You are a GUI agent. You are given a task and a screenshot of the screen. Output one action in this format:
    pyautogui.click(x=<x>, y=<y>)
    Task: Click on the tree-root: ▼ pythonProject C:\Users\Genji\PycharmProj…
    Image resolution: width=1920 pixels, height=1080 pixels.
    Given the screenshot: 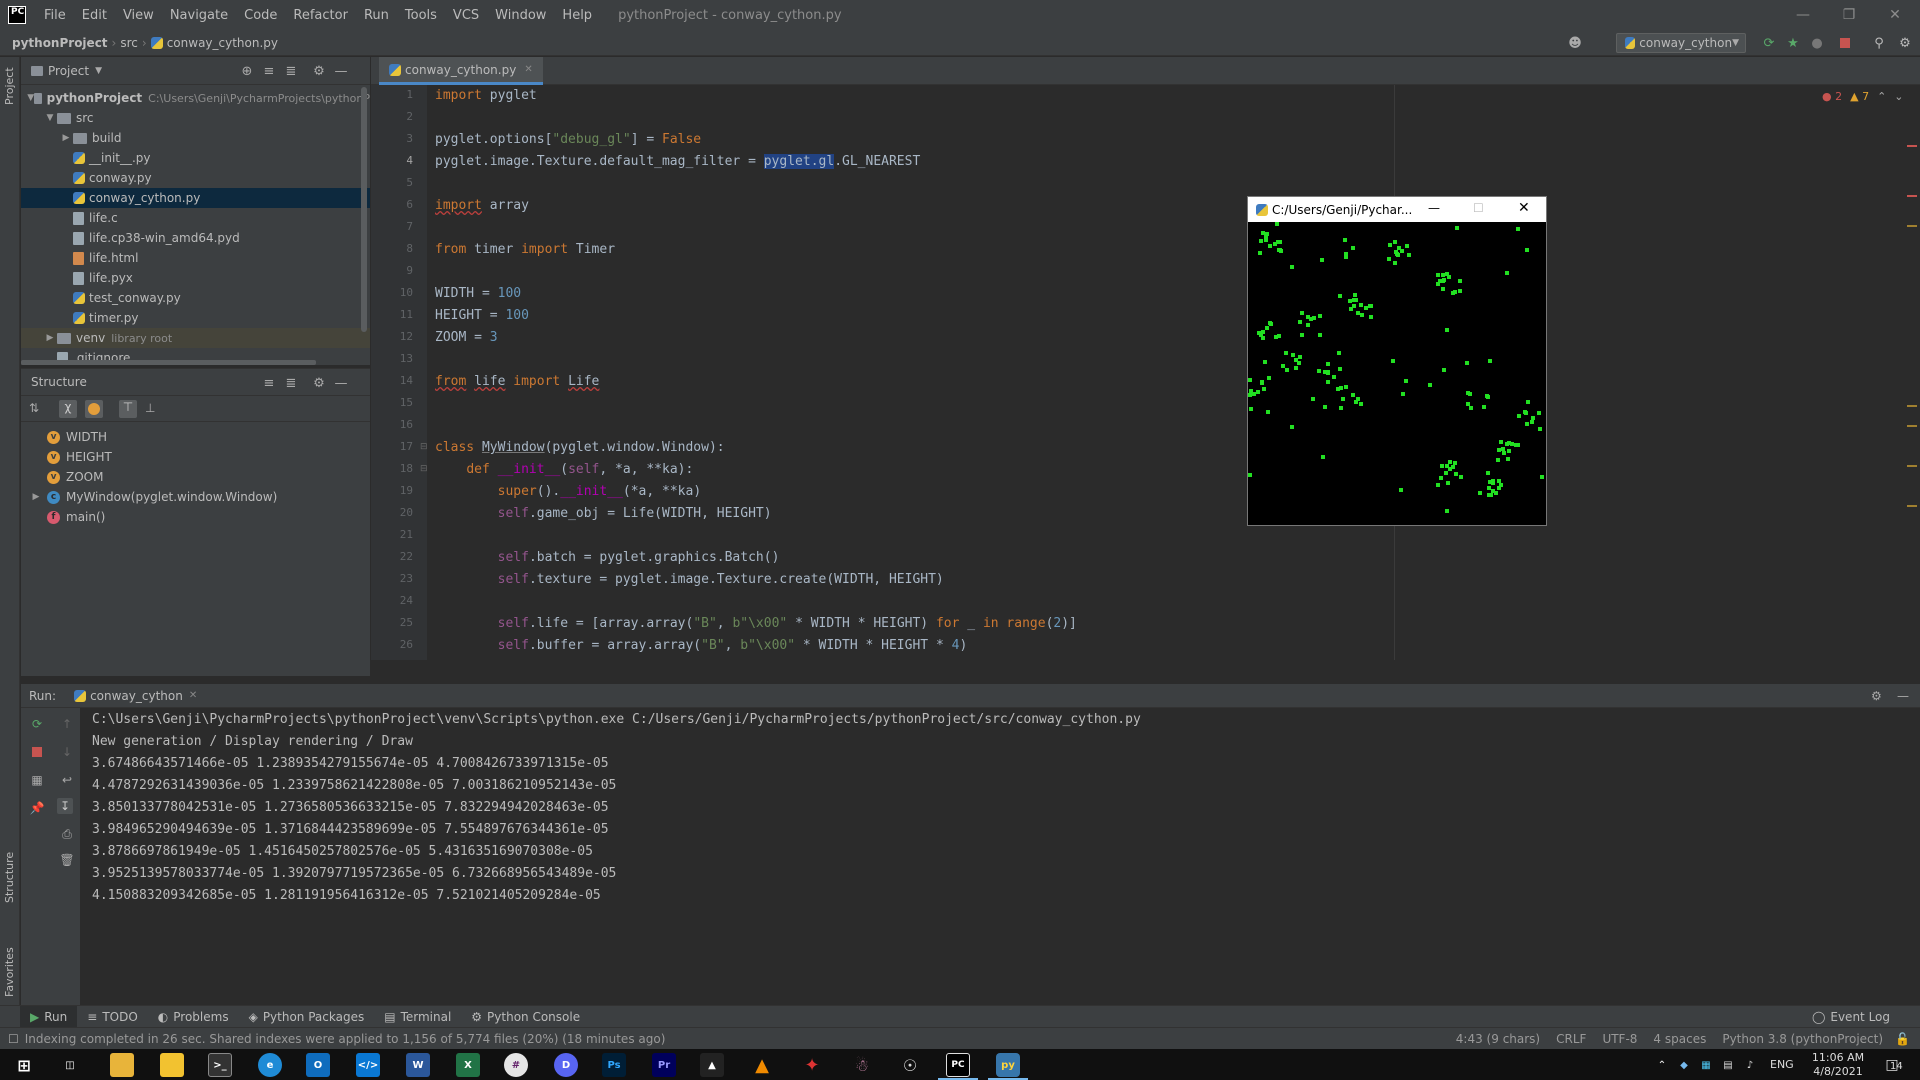 What is the action you would take?
    pyautogui.click(x=195, y=98)
    